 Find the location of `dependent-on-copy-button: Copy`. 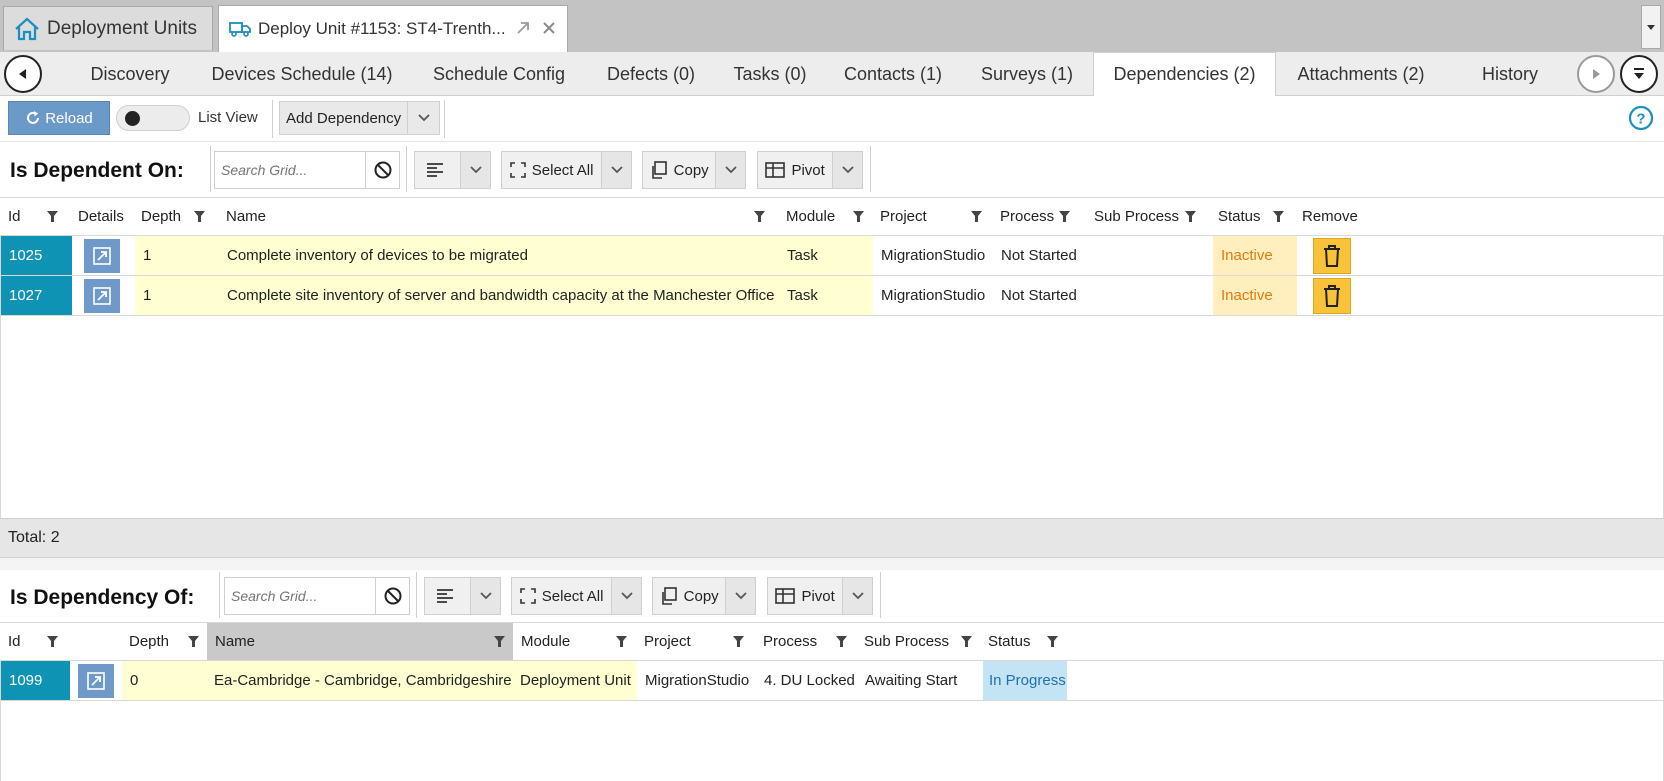

dependent-on-copy-button: Copy is located at coordinates (694, 170).